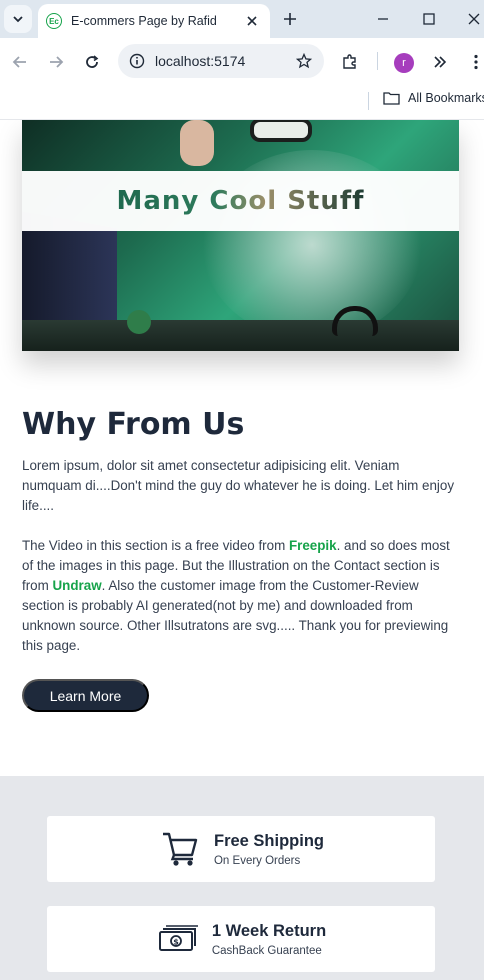 The image size is (484, 980). I want to click on chevron-down-icon, so click(18, 19).